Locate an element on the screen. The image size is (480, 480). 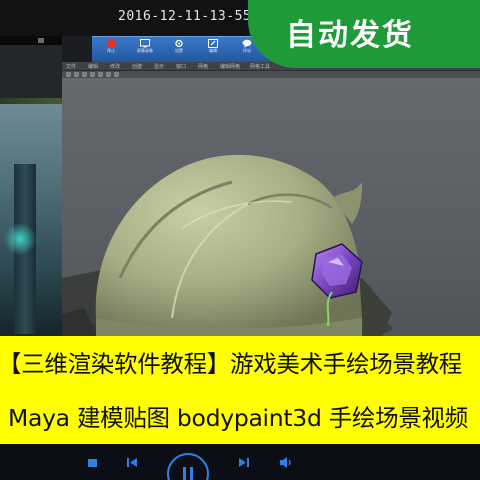
reference-image-panel is located at coordinates (31, 220).